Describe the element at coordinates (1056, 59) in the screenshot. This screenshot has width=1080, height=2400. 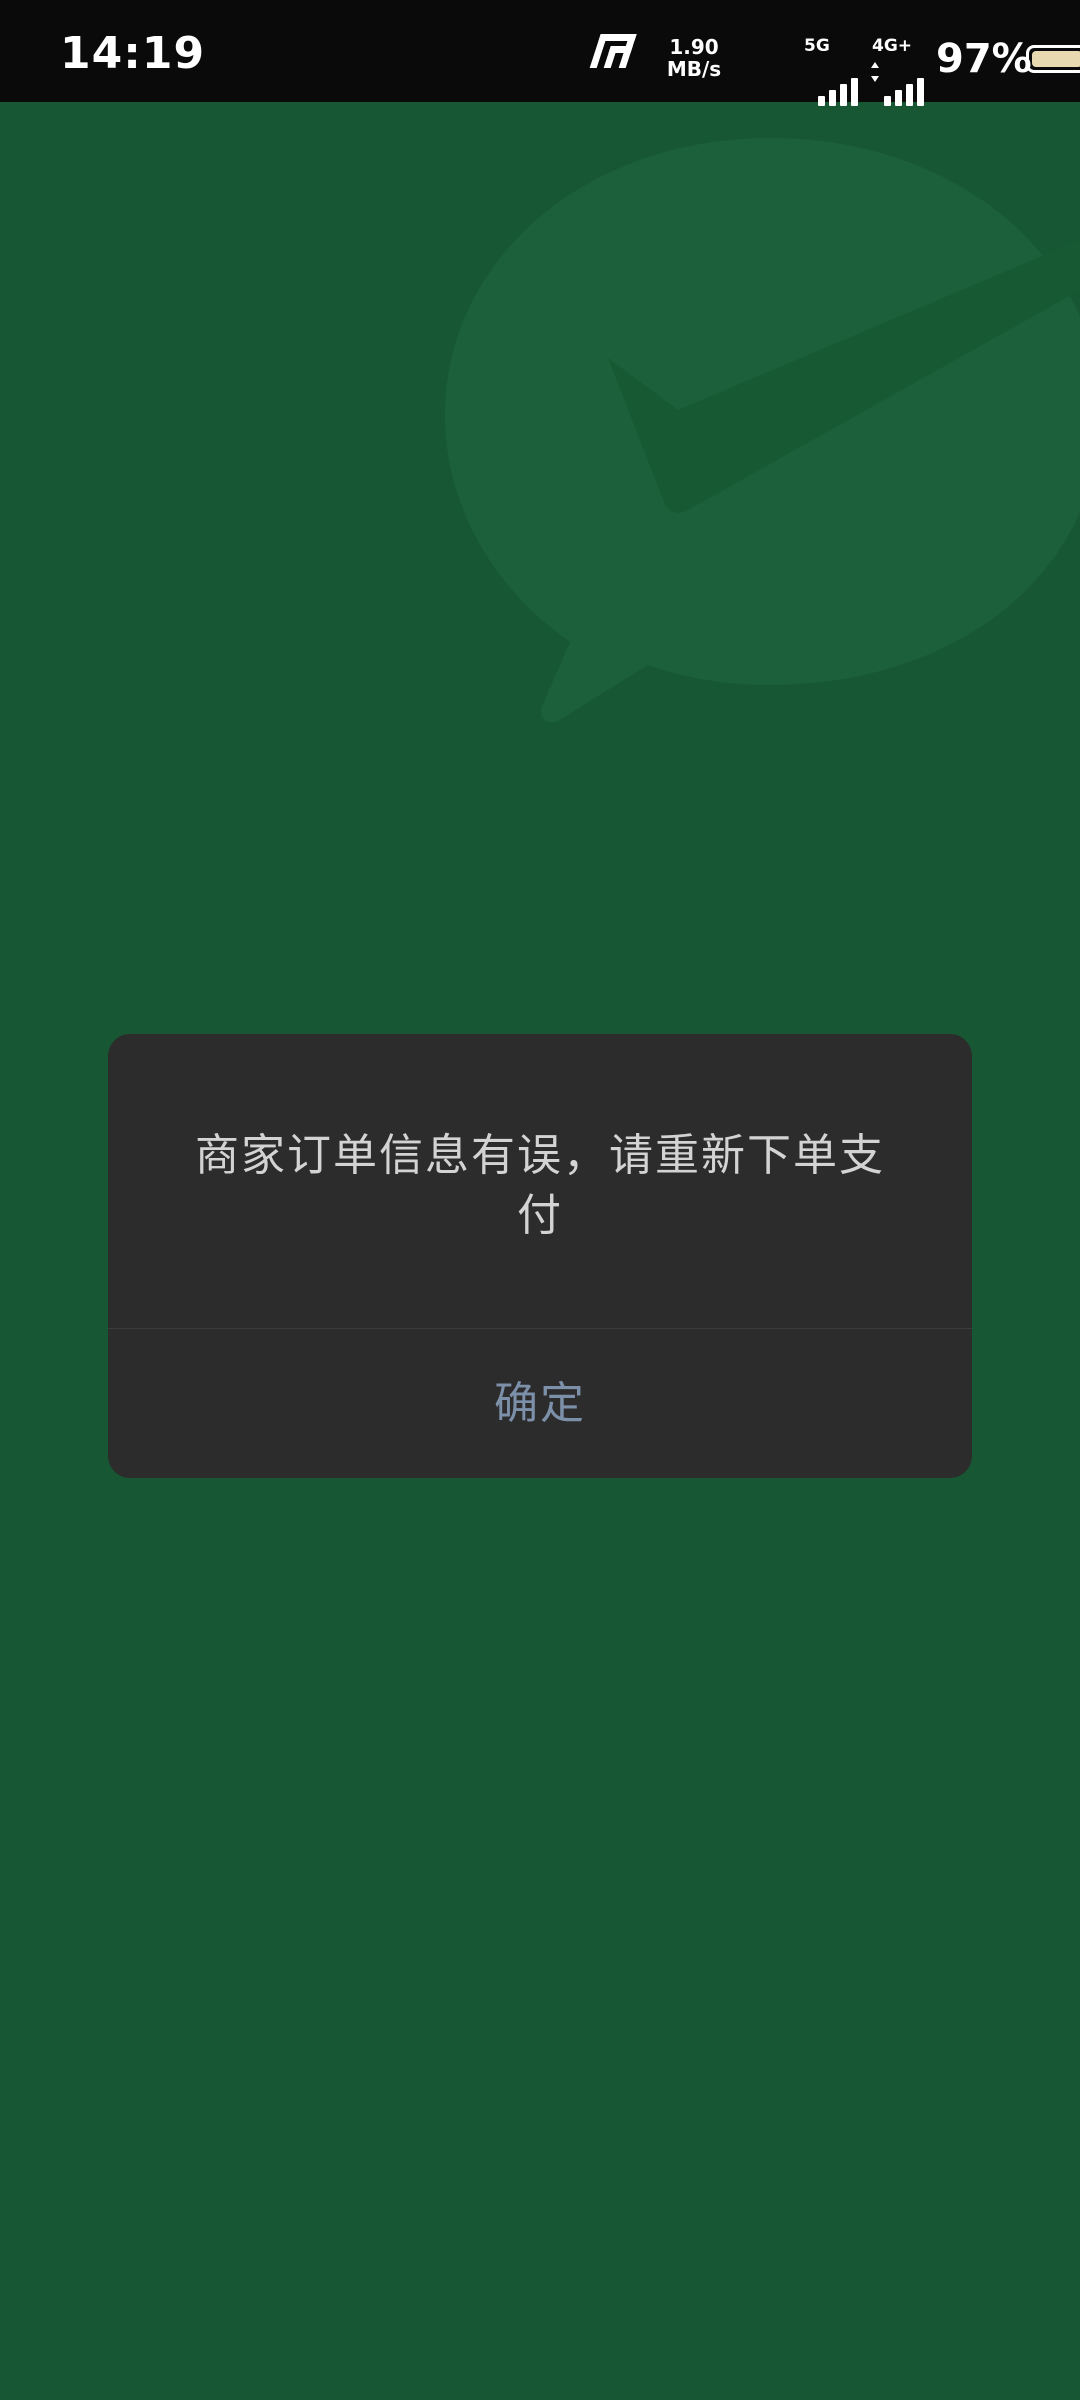
I see `battery-level-fill` at that location.